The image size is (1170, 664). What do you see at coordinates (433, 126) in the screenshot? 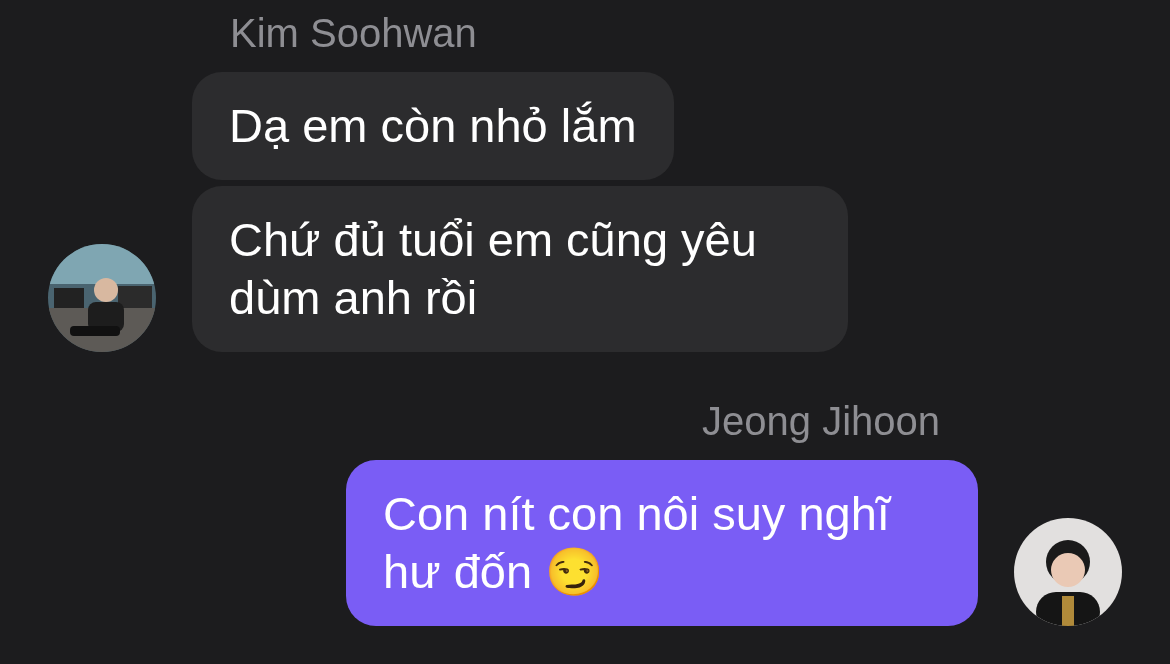
I see `message-bubble: Dạ em còn nhỏ lắm` at bounding box center [433, 126].